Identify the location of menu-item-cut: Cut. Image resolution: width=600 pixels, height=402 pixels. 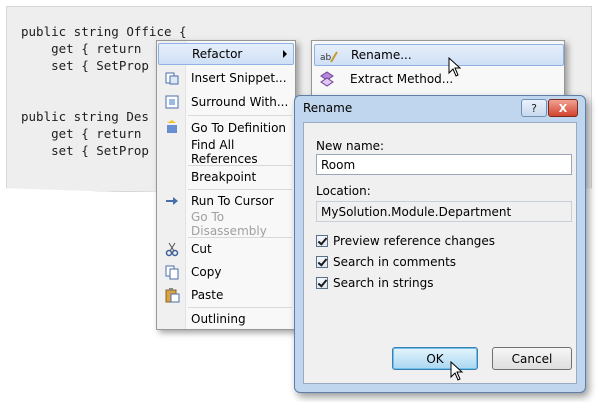
(226, 249).